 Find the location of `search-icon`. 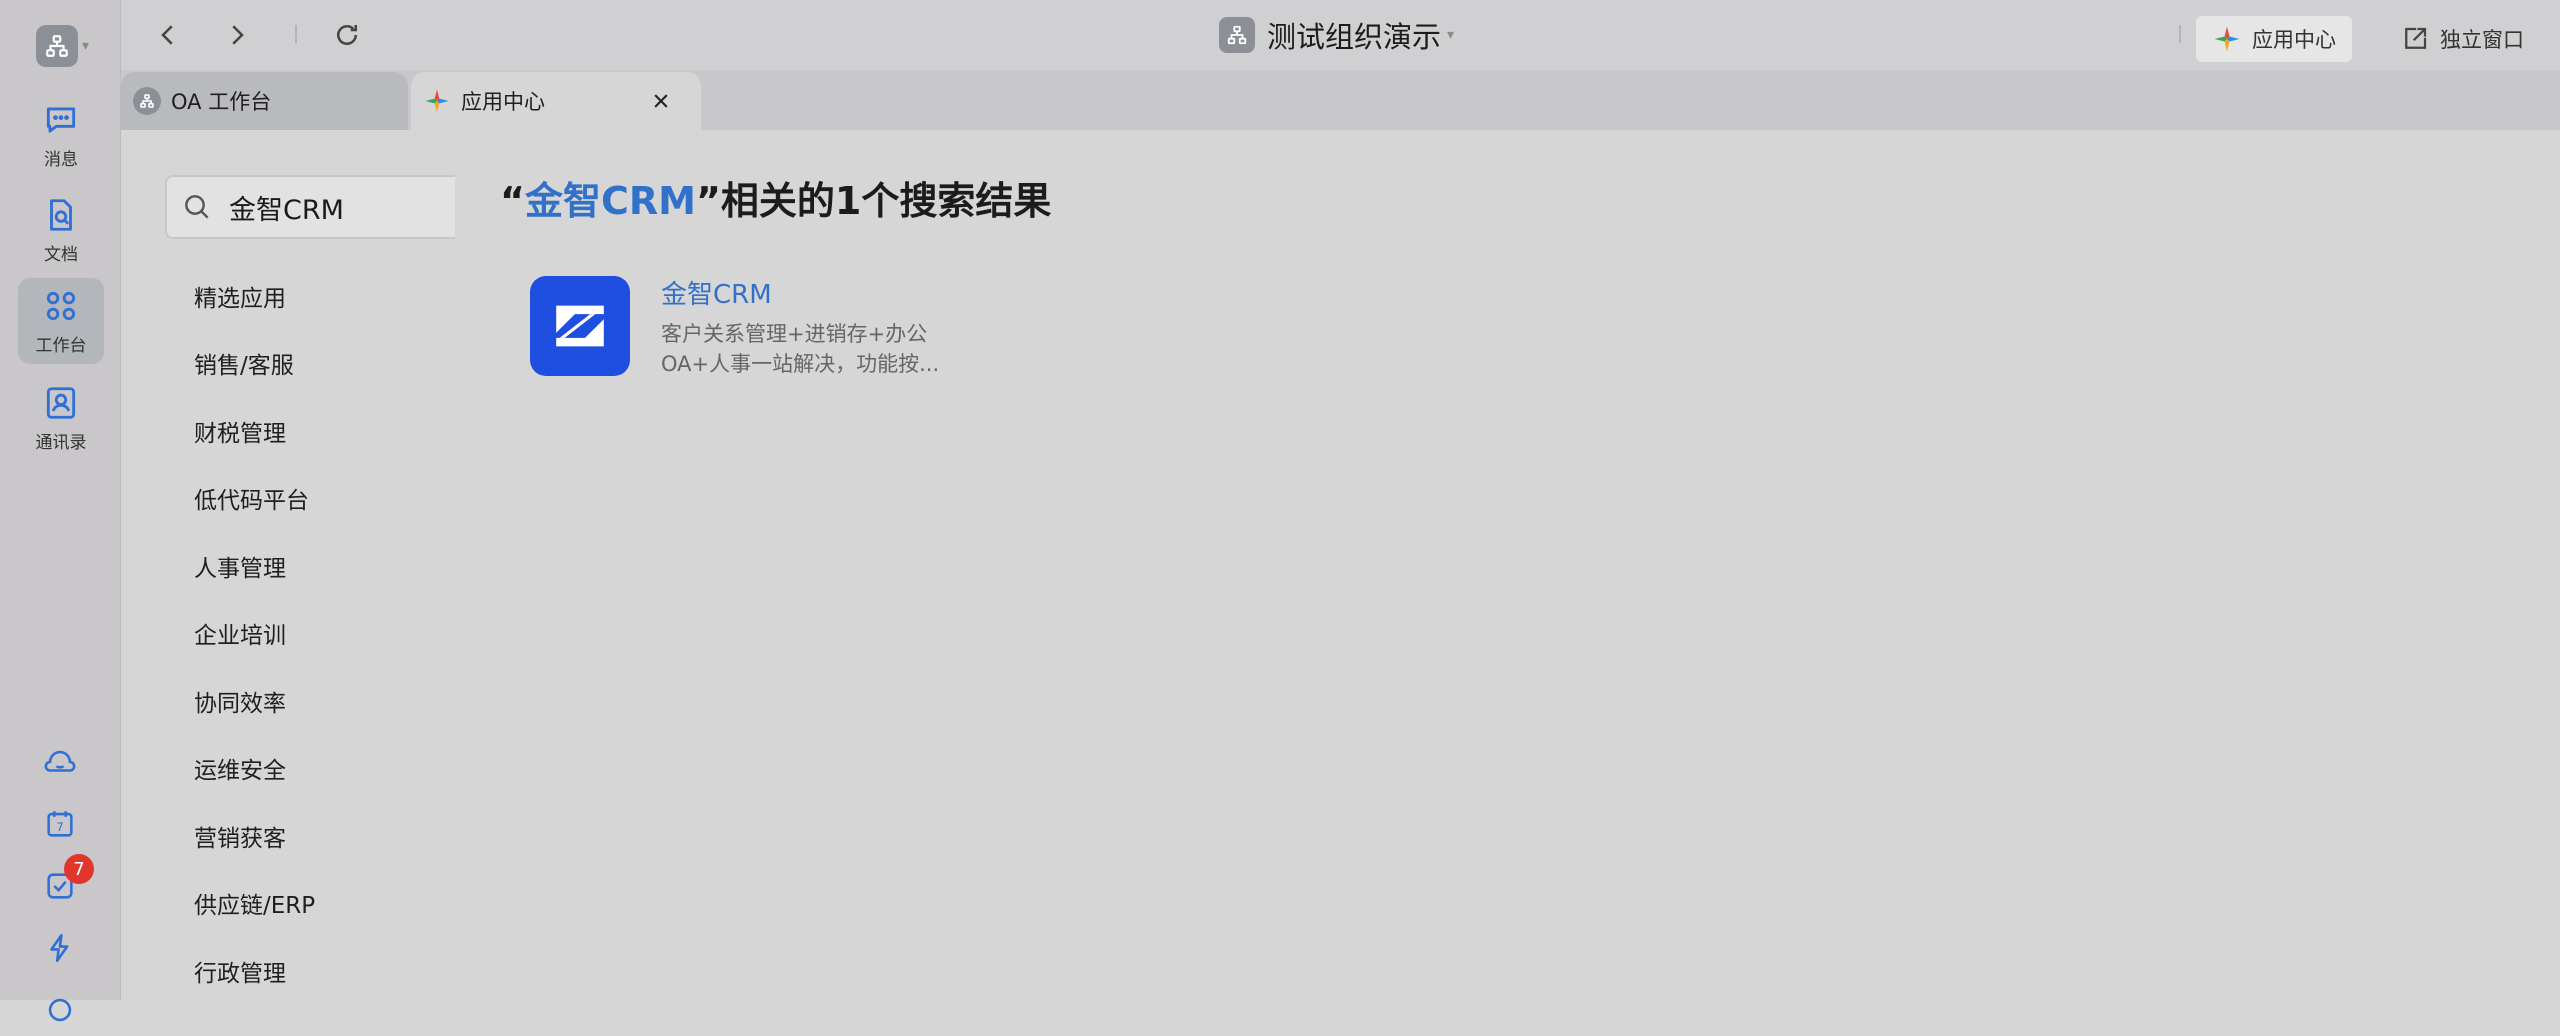

search-icon is located at coordinates (197, 207).